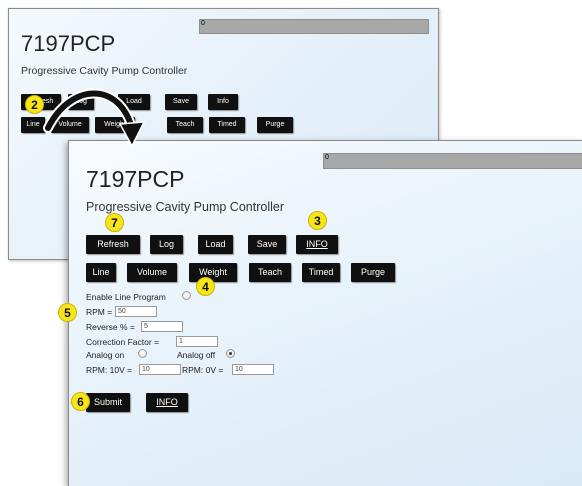 Image resolution: width=582 pixels, height=486 pixels. I want to click on enable-line-program-radio, so click(186, 295).